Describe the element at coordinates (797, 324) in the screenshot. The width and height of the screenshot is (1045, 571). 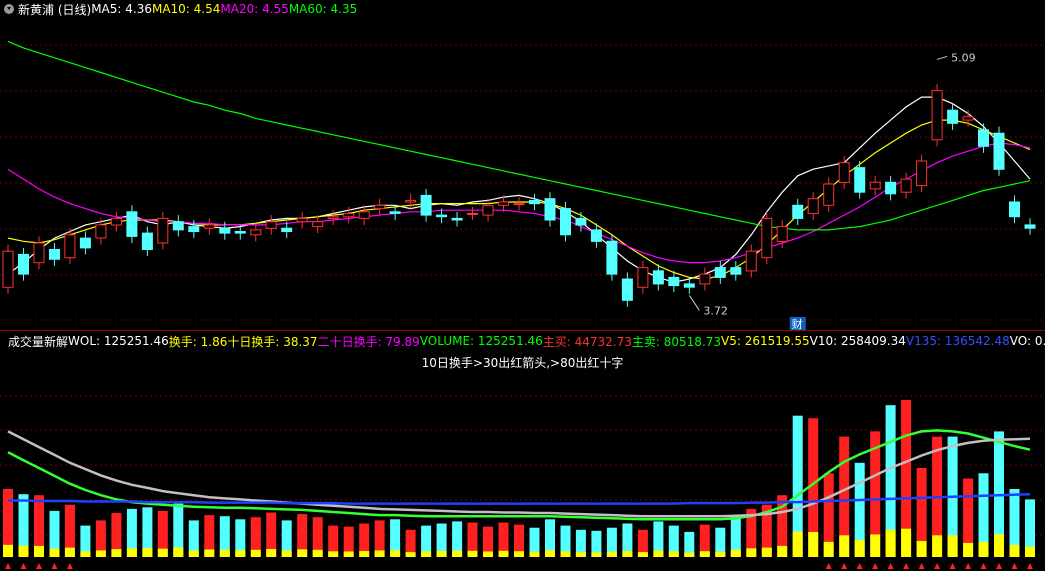
I see `event-label: 财` at that location.